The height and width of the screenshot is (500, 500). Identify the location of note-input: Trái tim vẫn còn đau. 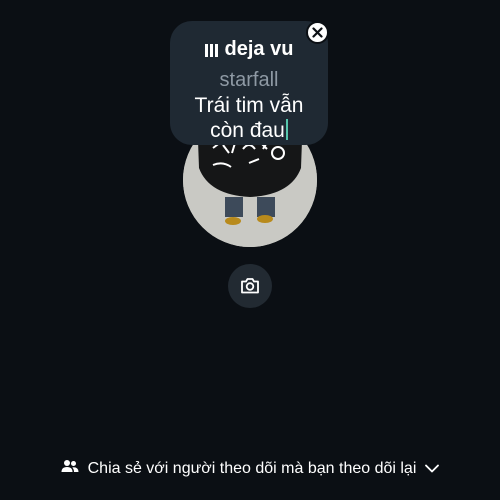
(249, 118).